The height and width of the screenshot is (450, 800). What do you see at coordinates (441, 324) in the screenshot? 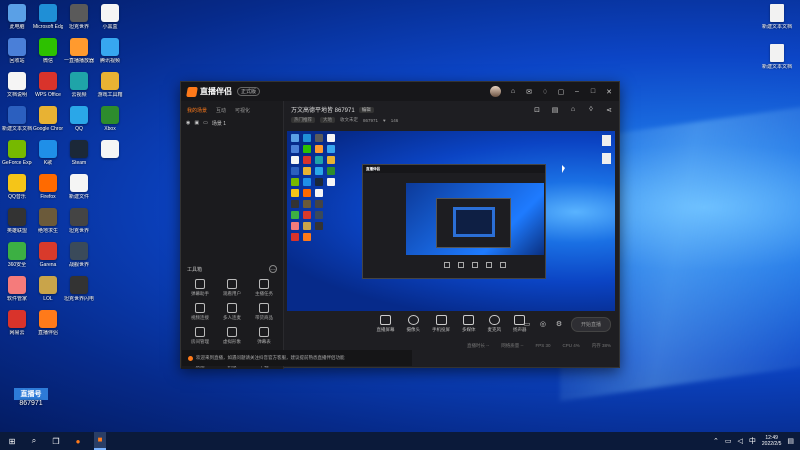
I see `phone-cast-button: 手机投屏` at bounding box center [441, 324].